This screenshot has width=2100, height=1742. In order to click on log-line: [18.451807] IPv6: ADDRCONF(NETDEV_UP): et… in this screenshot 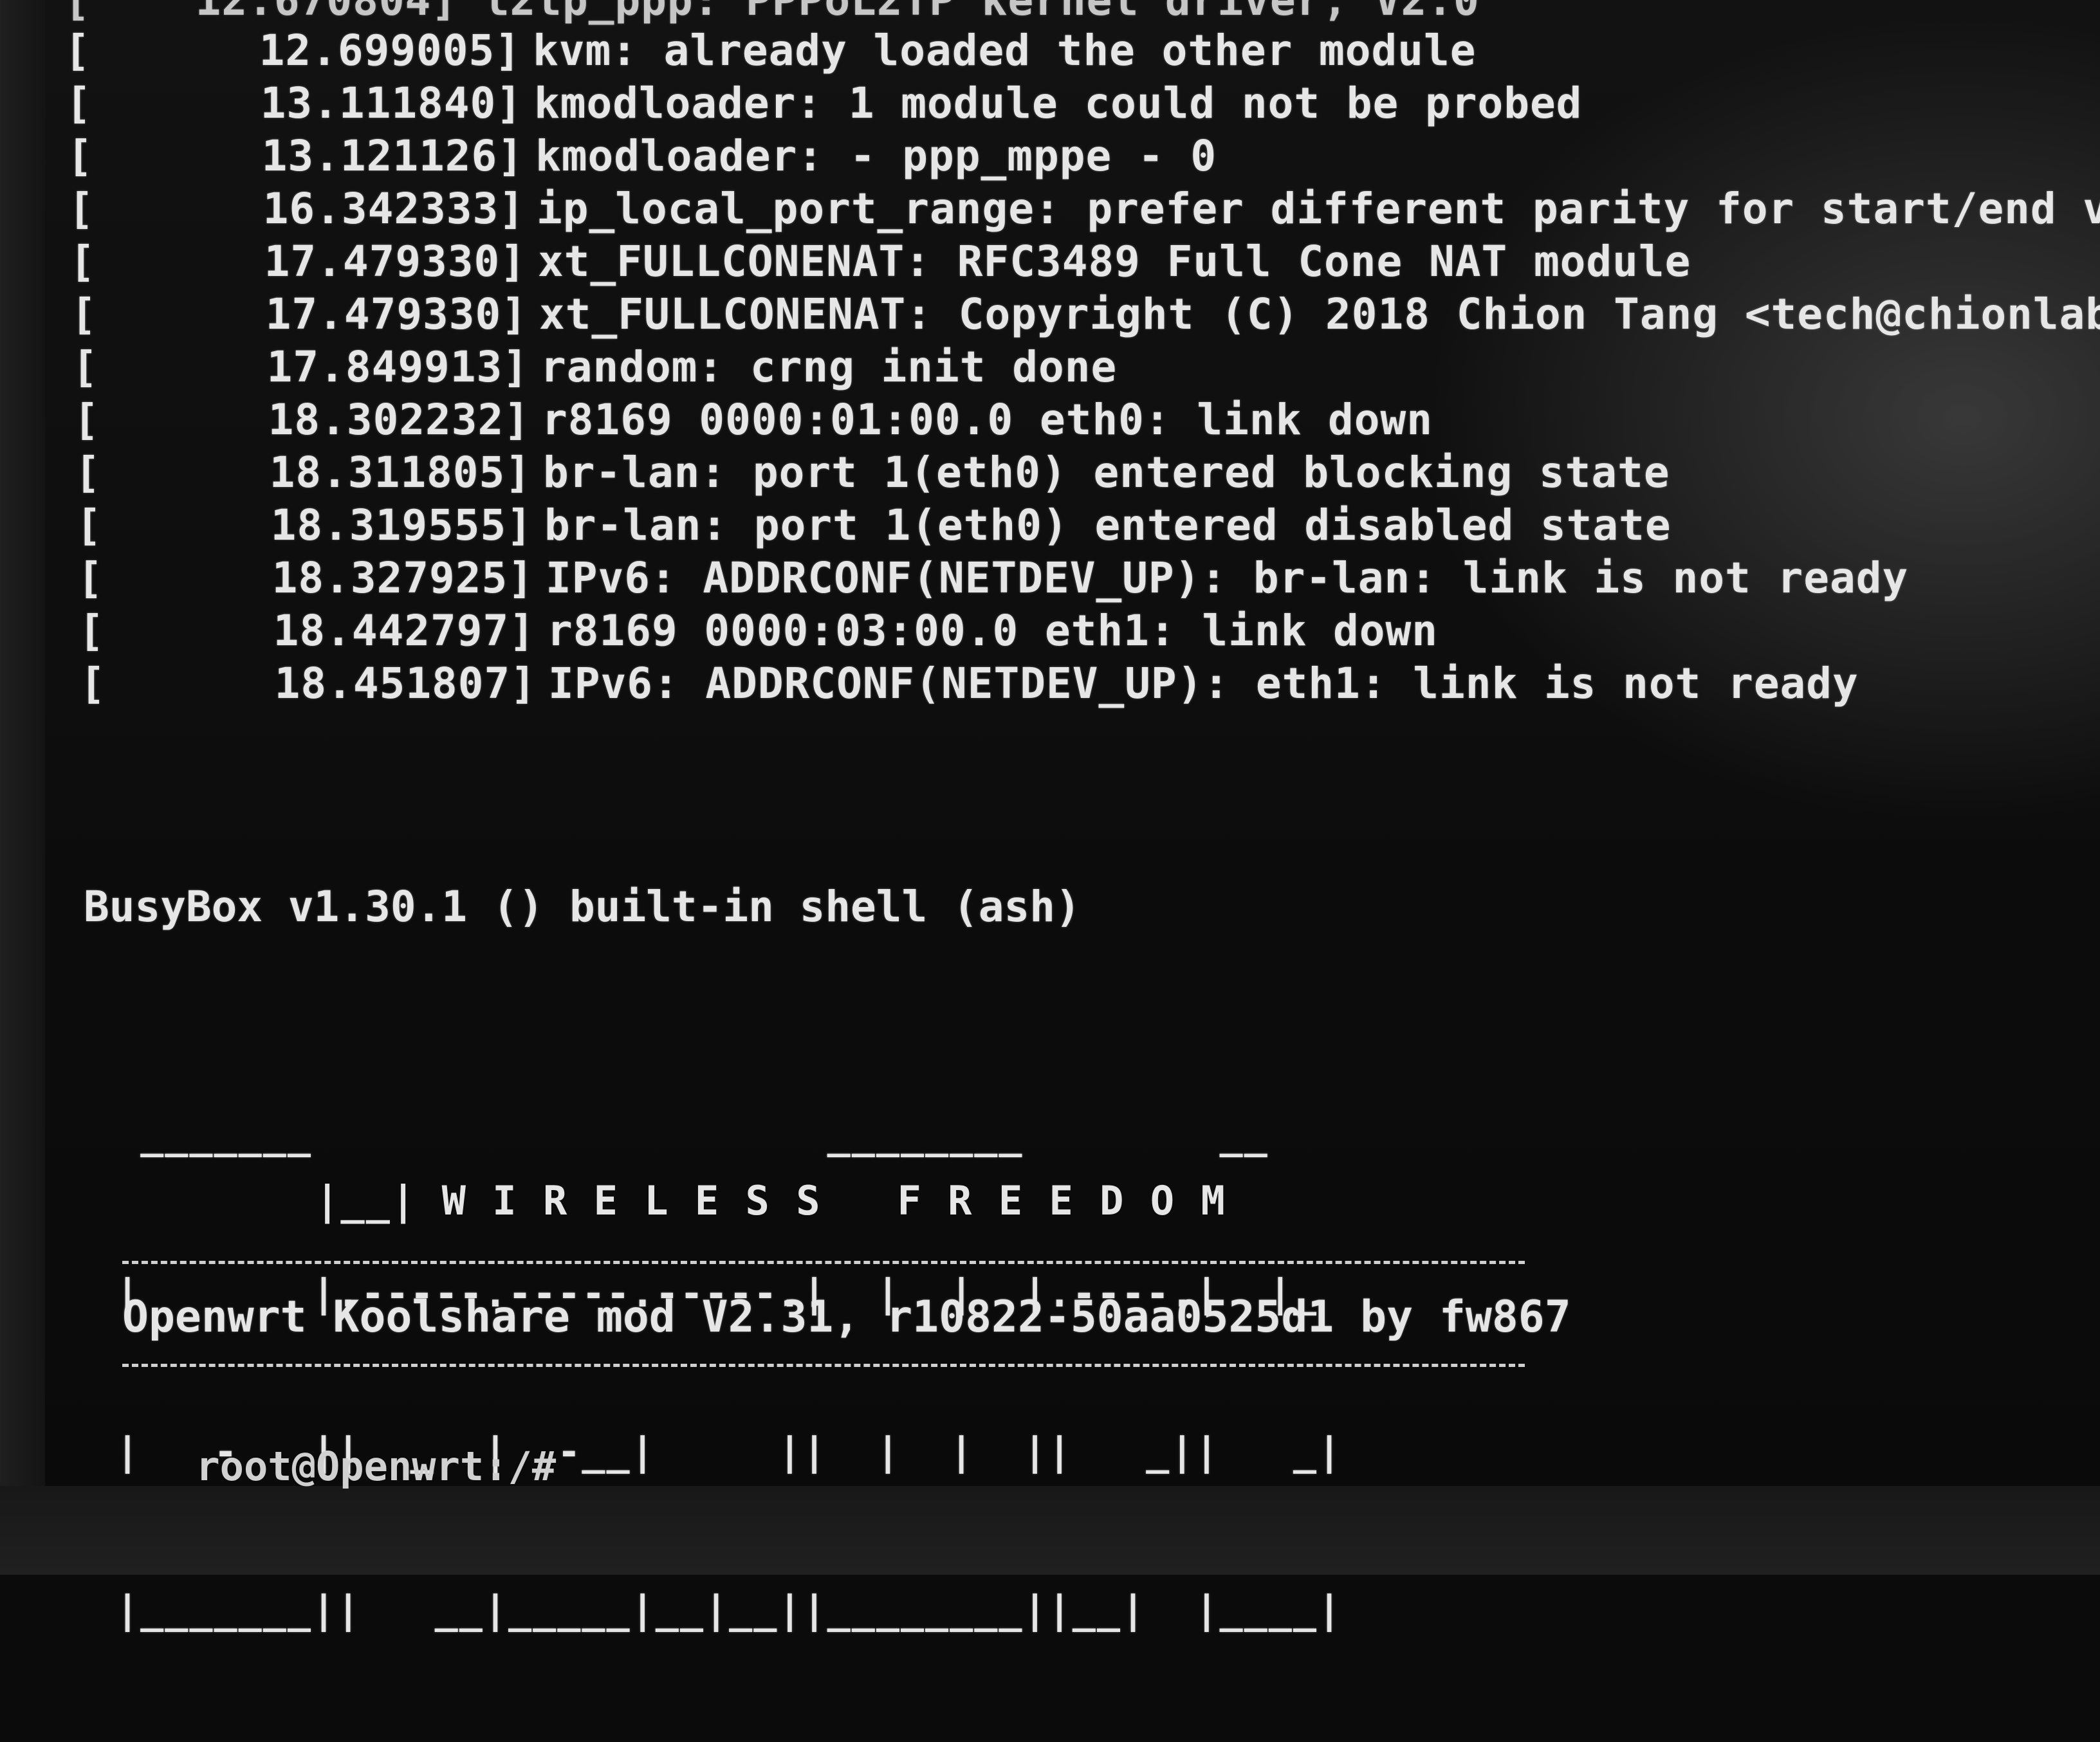, I will do `click(969, 684)`.